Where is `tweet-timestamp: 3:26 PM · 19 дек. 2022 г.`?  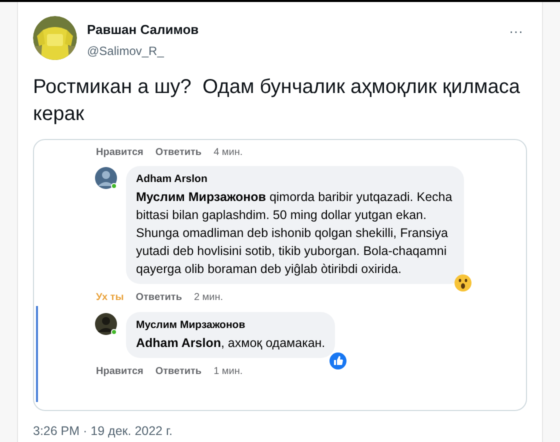
tweet-timestamp: 3:26 PM · 19 дек. 2022 г. is located at coordinates (280, 431).